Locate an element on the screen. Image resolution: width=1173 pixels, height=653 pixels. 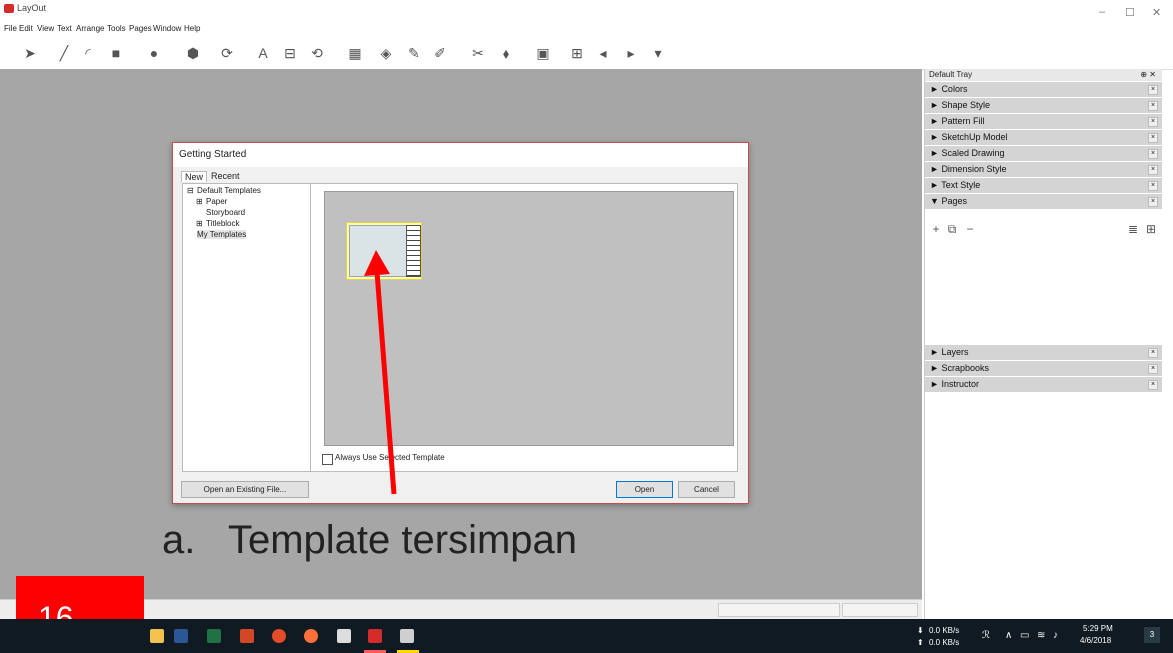
duplicate-page-icon: ⧉ is located at coordinates (952, 229).